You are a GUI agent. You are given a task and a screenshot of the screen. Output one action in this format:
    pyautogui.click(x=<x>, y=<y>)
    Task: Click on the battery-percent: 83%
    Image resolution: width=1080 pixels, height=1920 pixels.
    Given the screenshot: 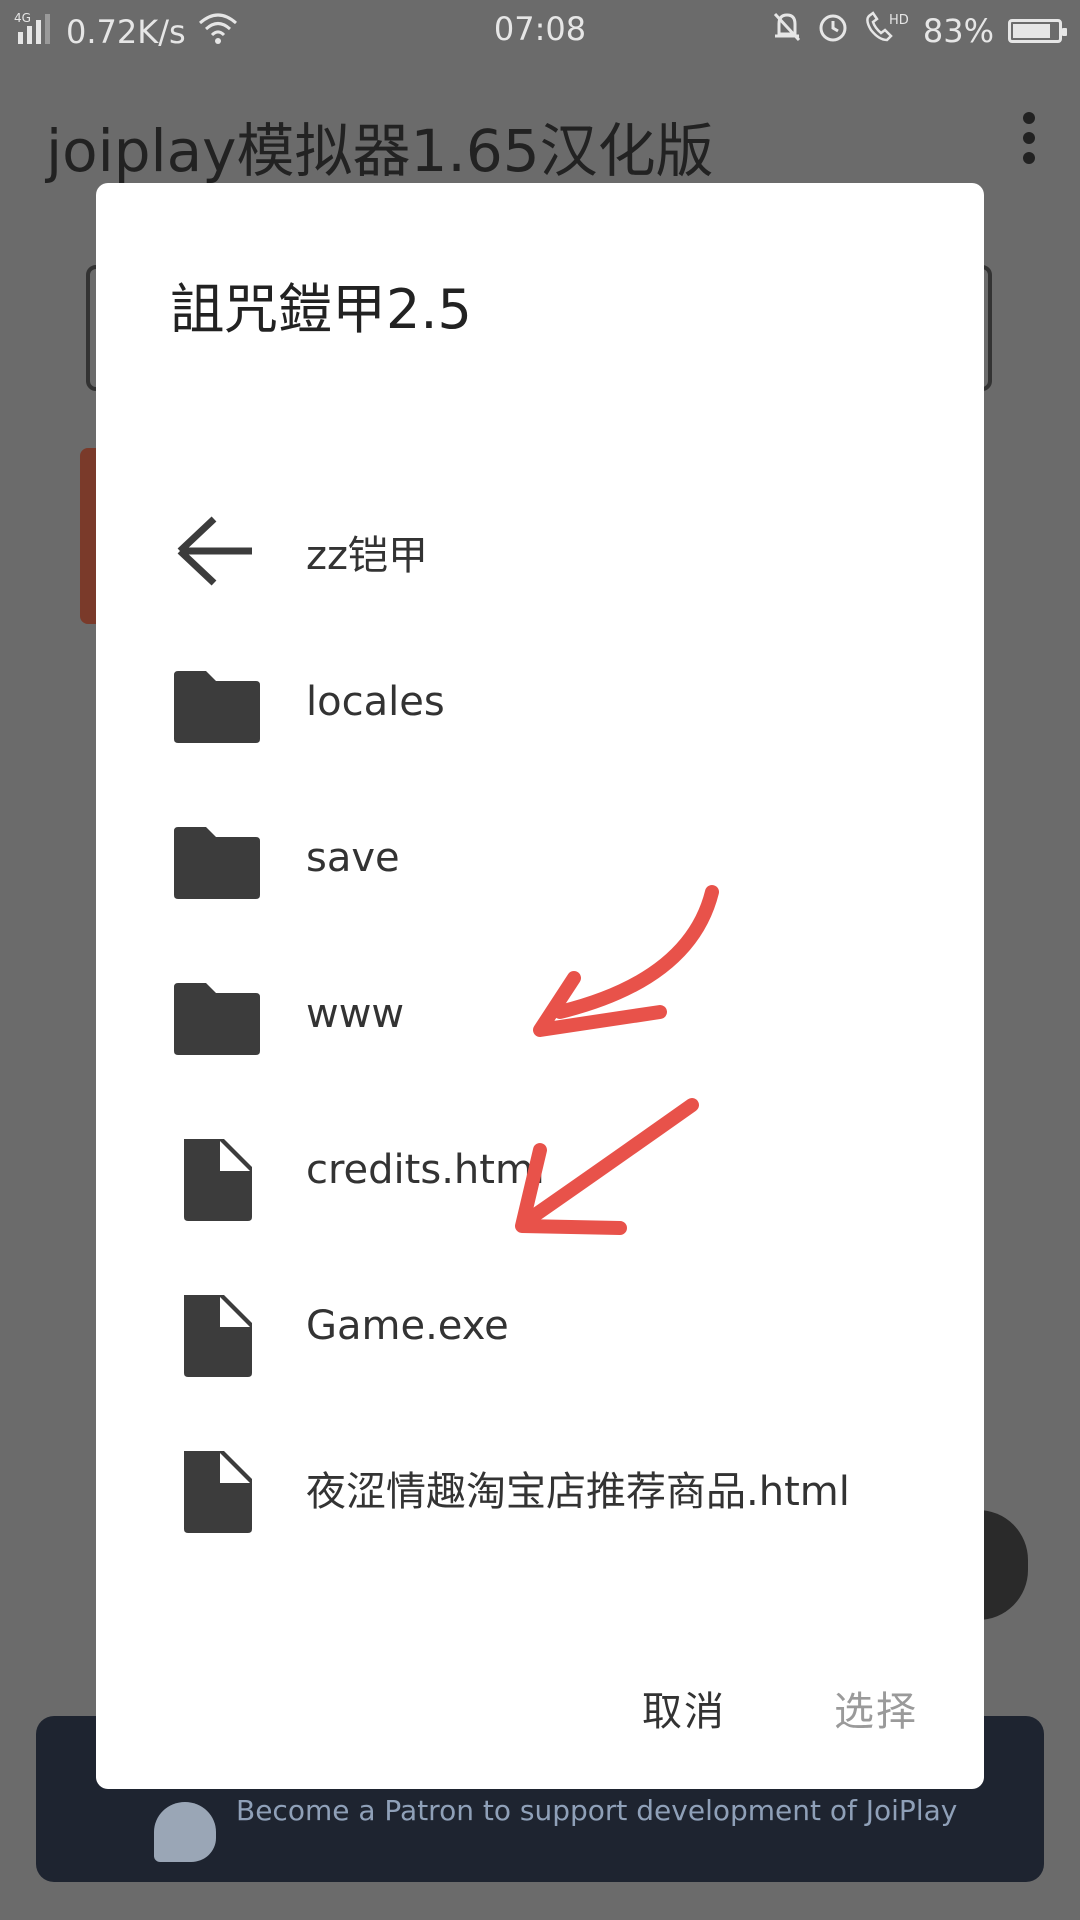 What is the action you would take?
    pyautogui.click(x=958, y=31)
    